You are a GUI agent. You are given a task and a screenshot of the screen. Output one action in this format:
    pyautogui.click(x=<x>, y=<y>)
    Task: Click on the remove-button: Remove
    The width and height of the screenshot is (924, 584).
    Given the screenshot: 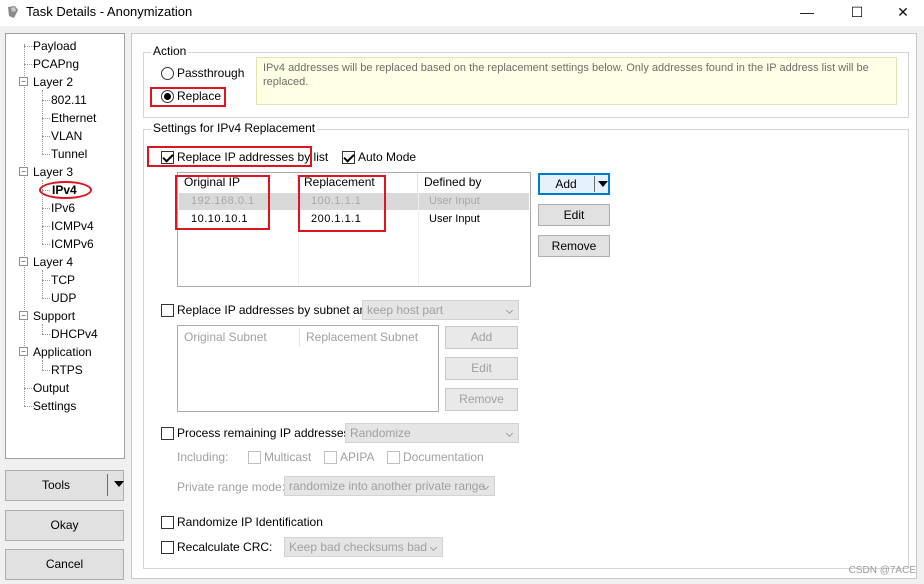 What is the action you would take?
    pyautogui.click(x=574, y=246)
    